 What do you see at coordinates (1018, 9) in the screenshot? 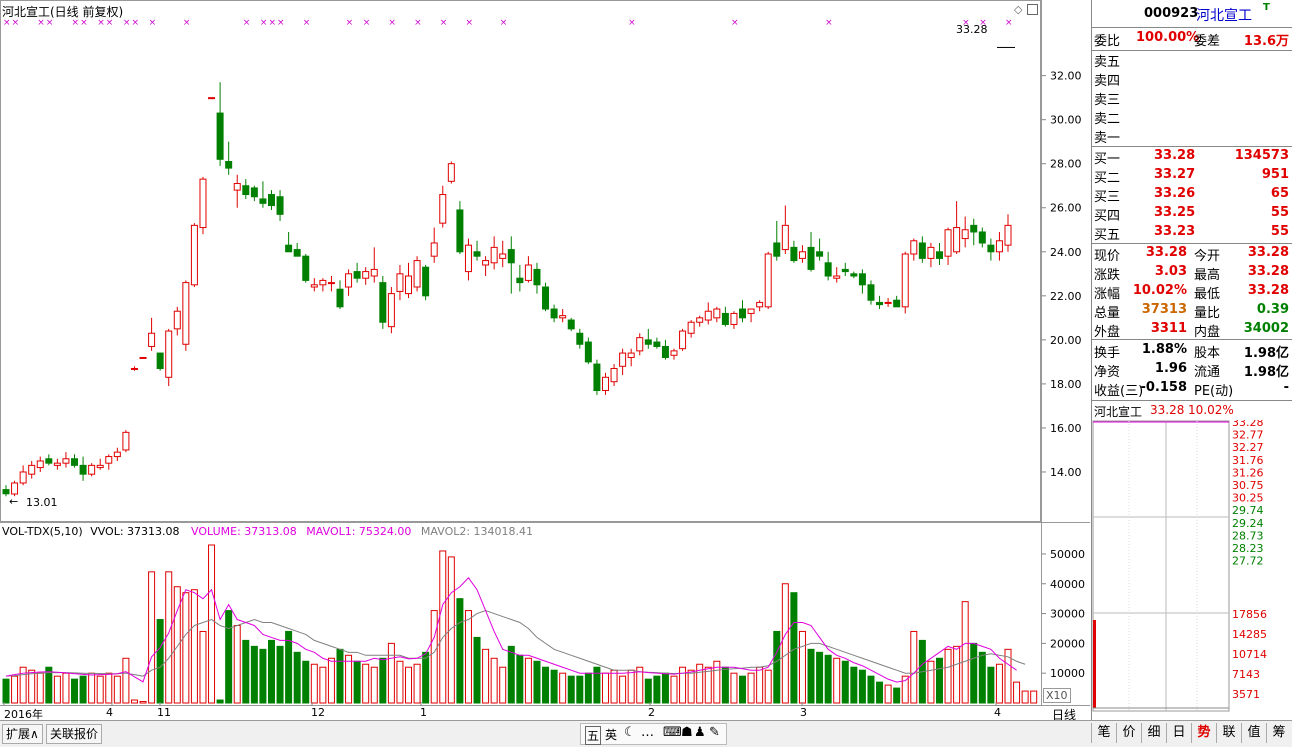
I see `diamond-icon: ◇` at bounding box center [1018, 9].